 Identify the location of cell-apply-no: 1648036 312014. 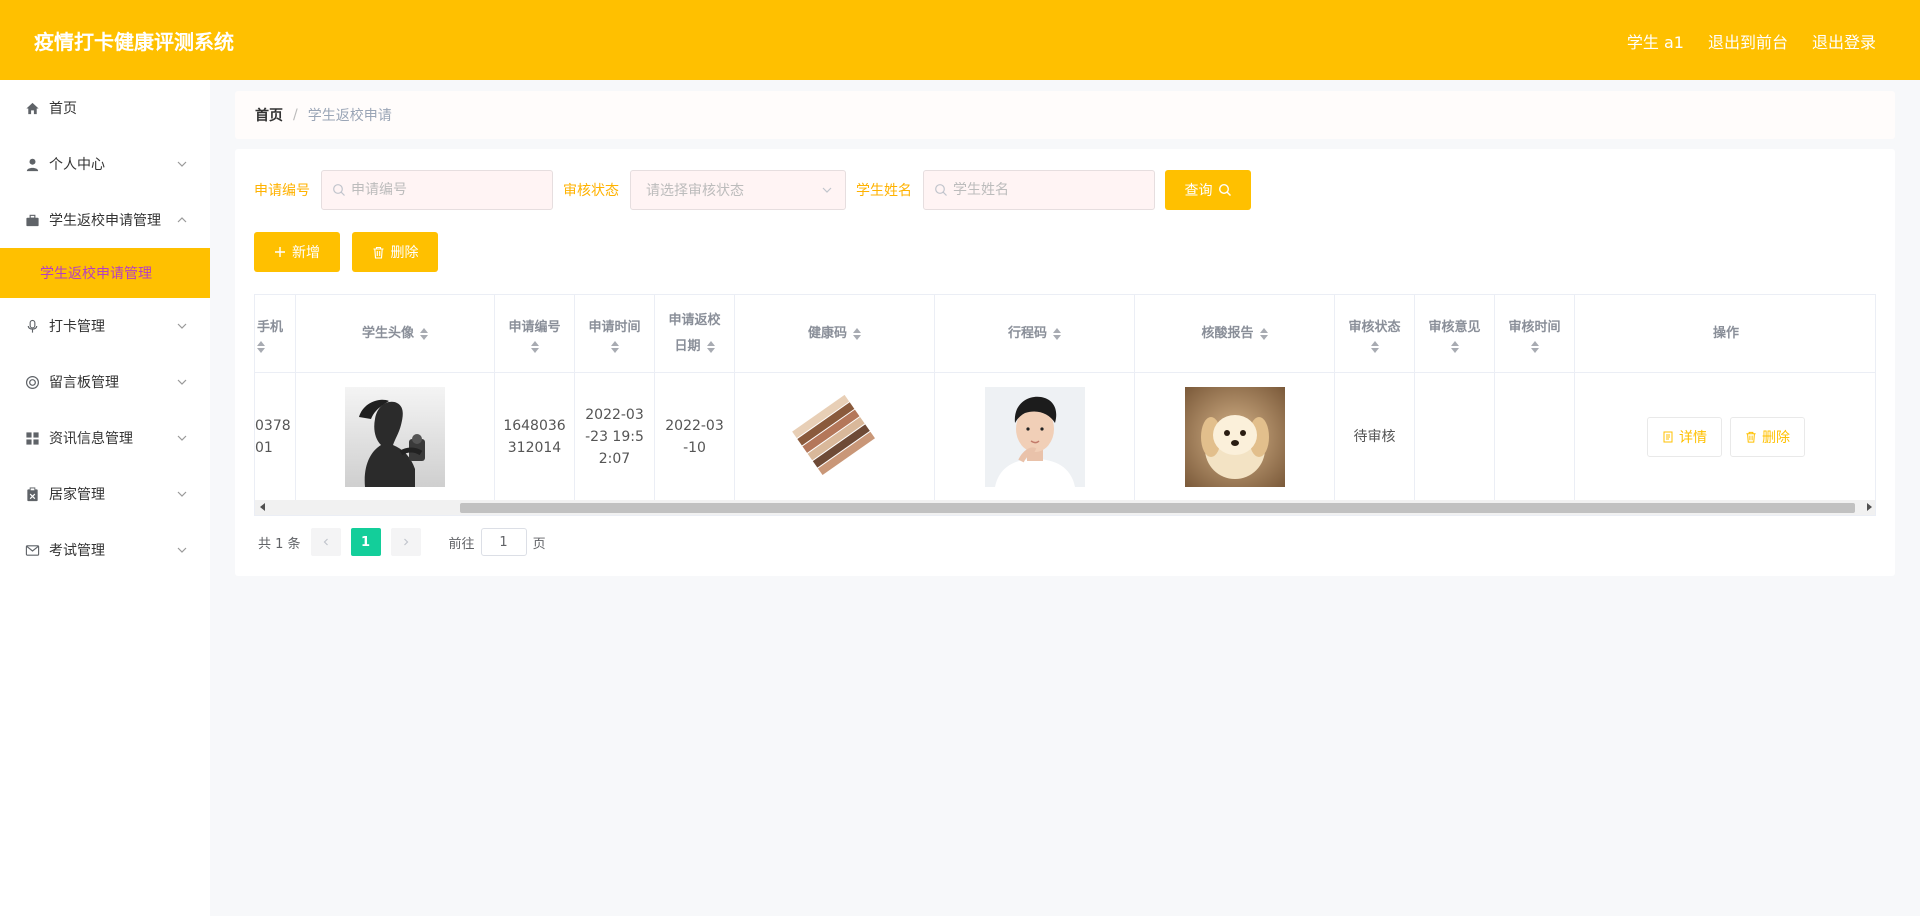
(535, 436).